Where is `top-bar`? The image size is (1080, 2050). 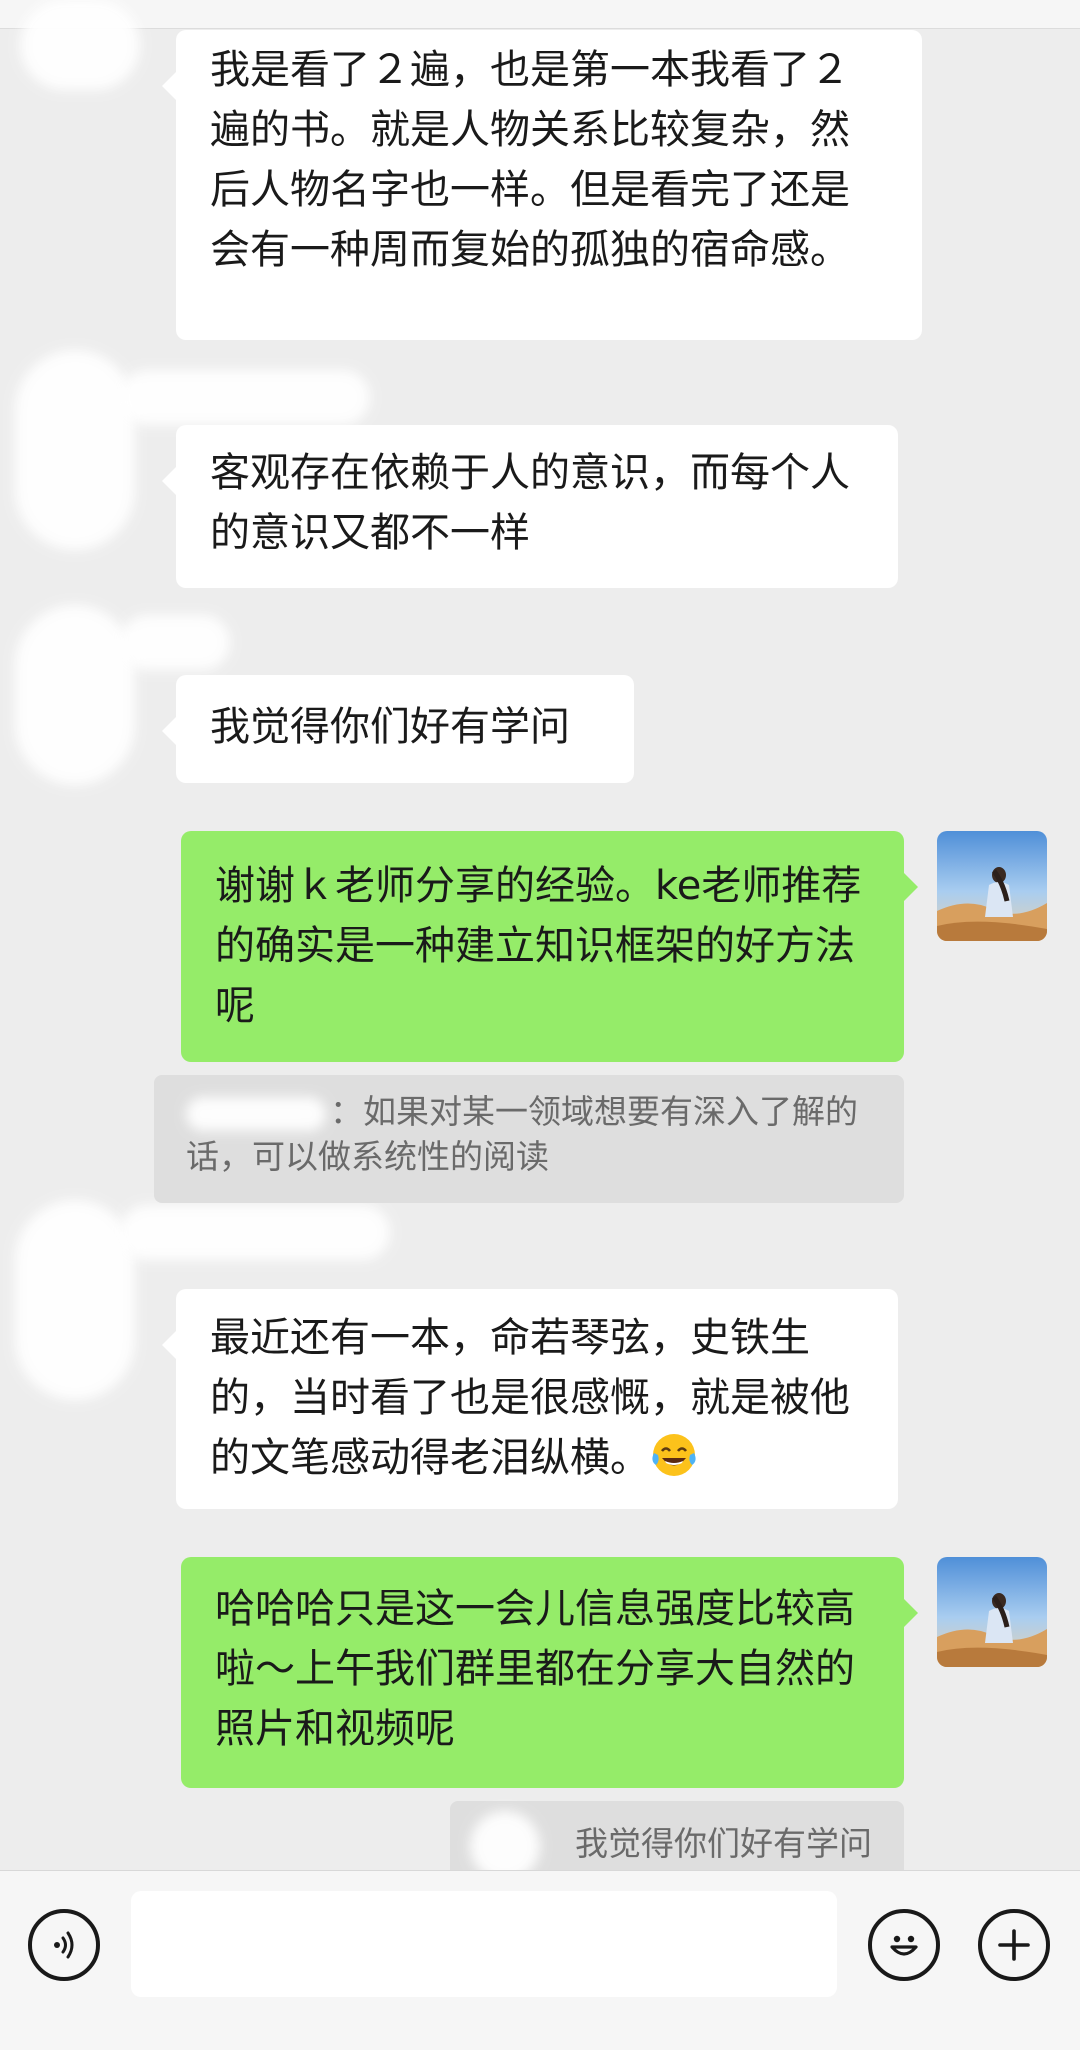
top-bar is located at coordinates (540, 14).